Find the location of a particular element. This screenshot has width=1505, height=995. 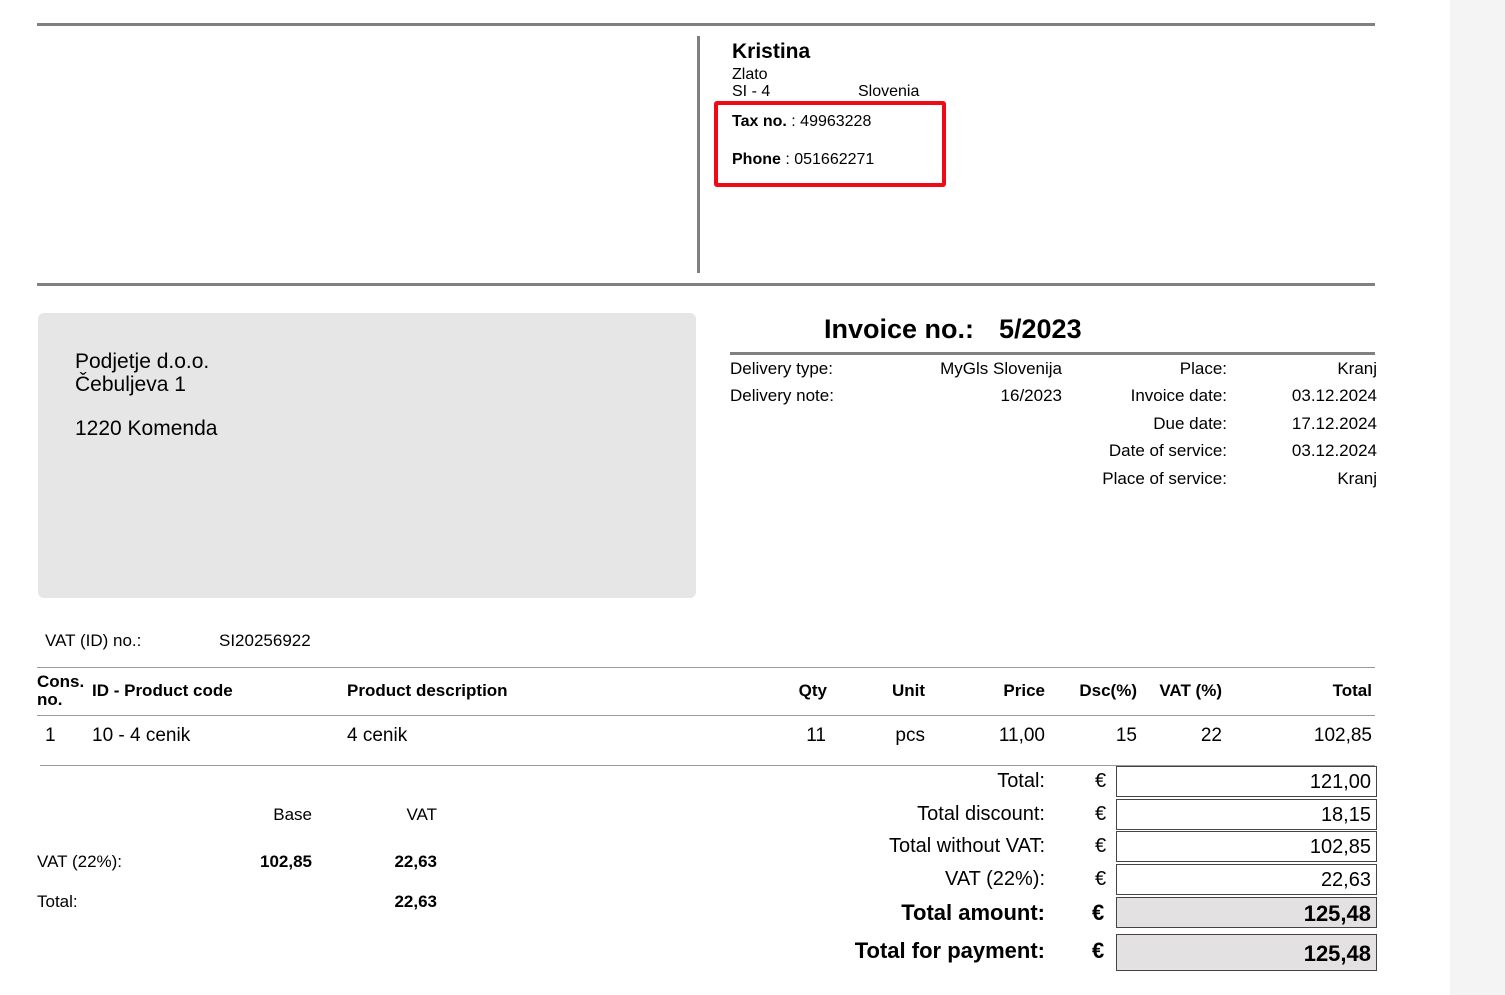

invoice-date-value: 03.12.2024 is located at coordinates (1334, 395).